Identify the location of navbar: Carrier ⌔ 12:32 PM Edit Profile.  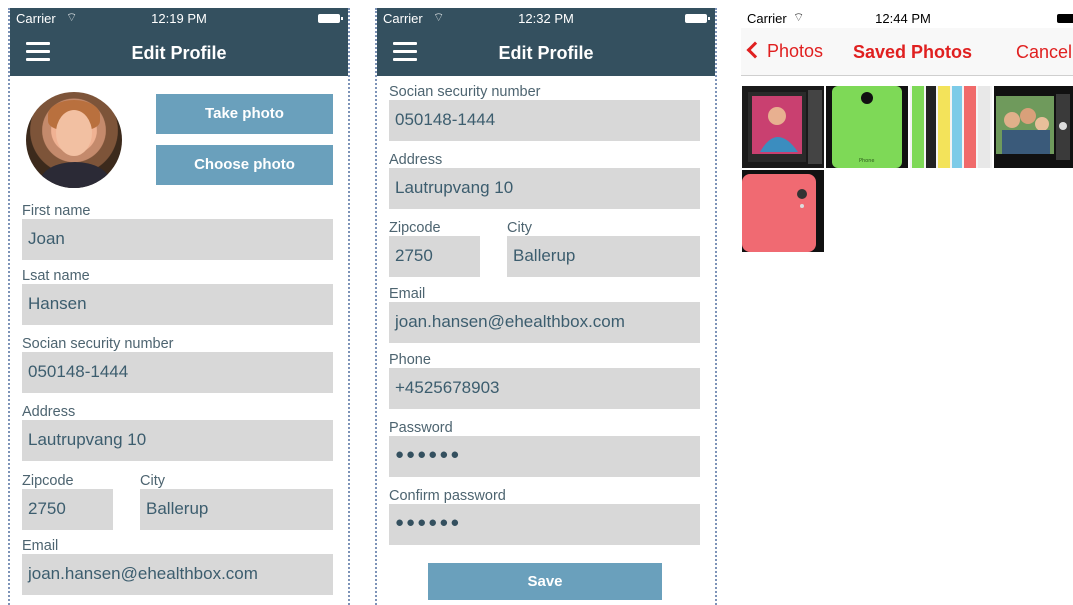
(546, 42).